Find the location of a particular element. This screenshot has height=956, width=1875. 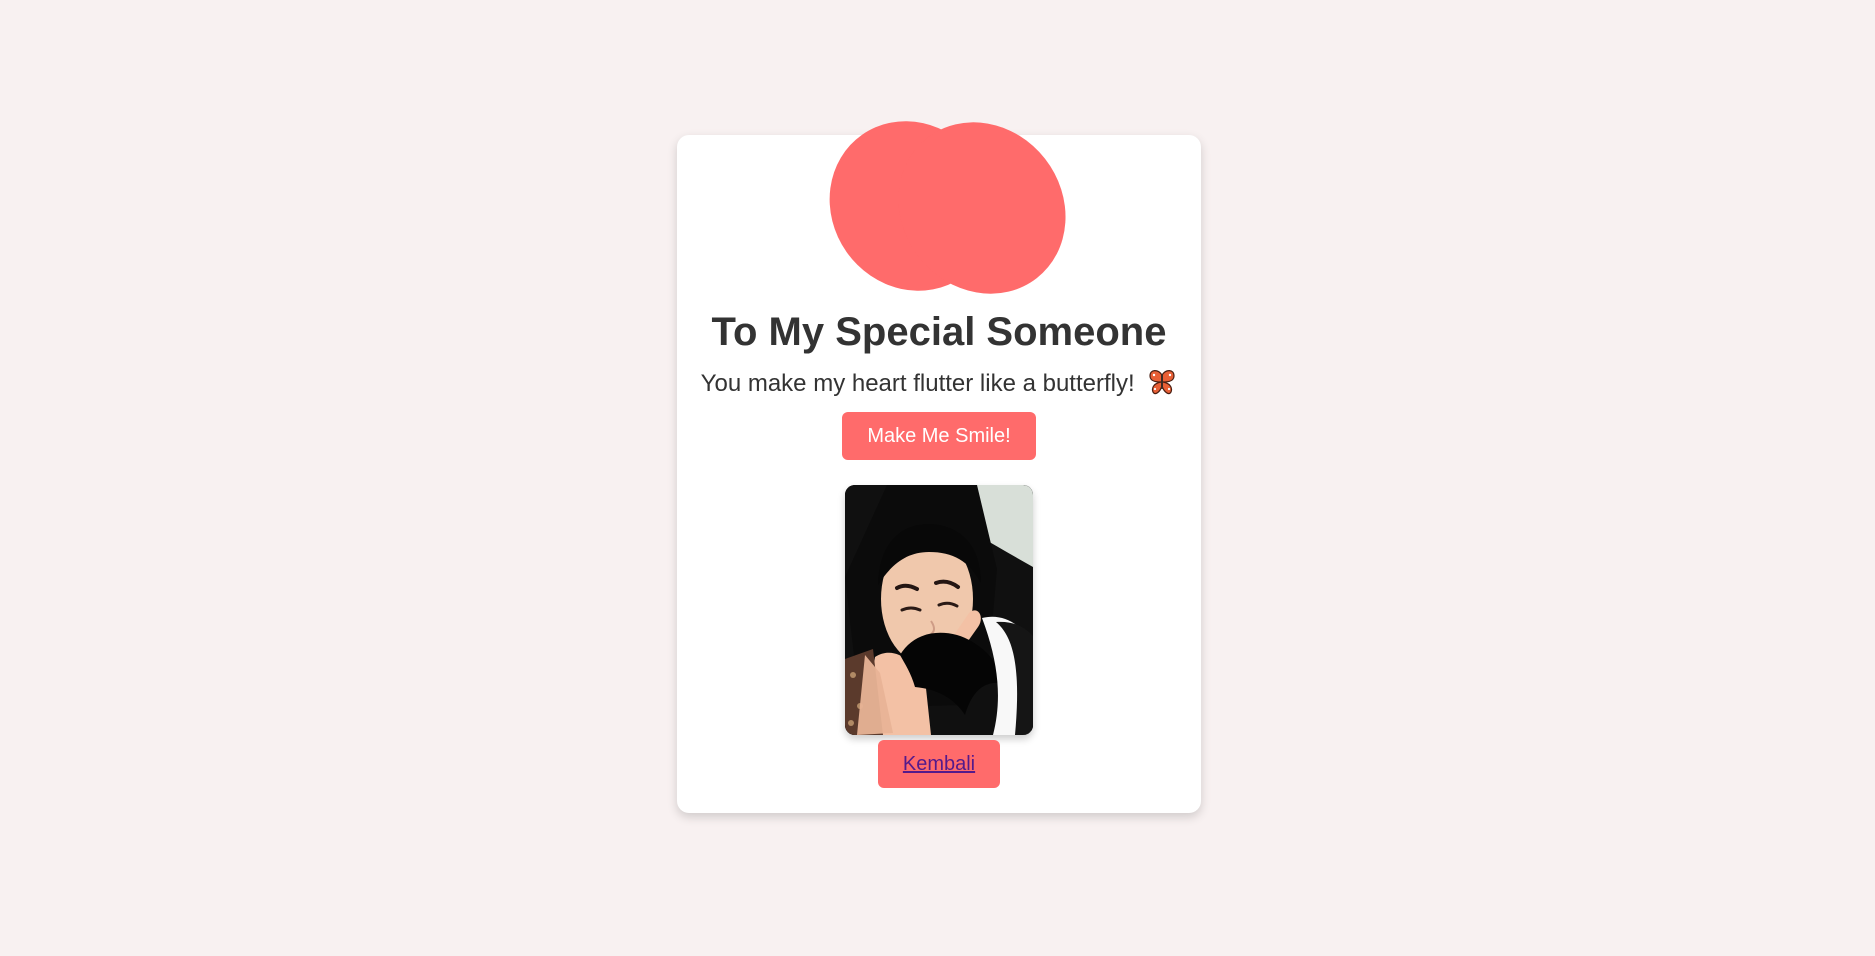

profile-photo is located at coordinates (939, 610).